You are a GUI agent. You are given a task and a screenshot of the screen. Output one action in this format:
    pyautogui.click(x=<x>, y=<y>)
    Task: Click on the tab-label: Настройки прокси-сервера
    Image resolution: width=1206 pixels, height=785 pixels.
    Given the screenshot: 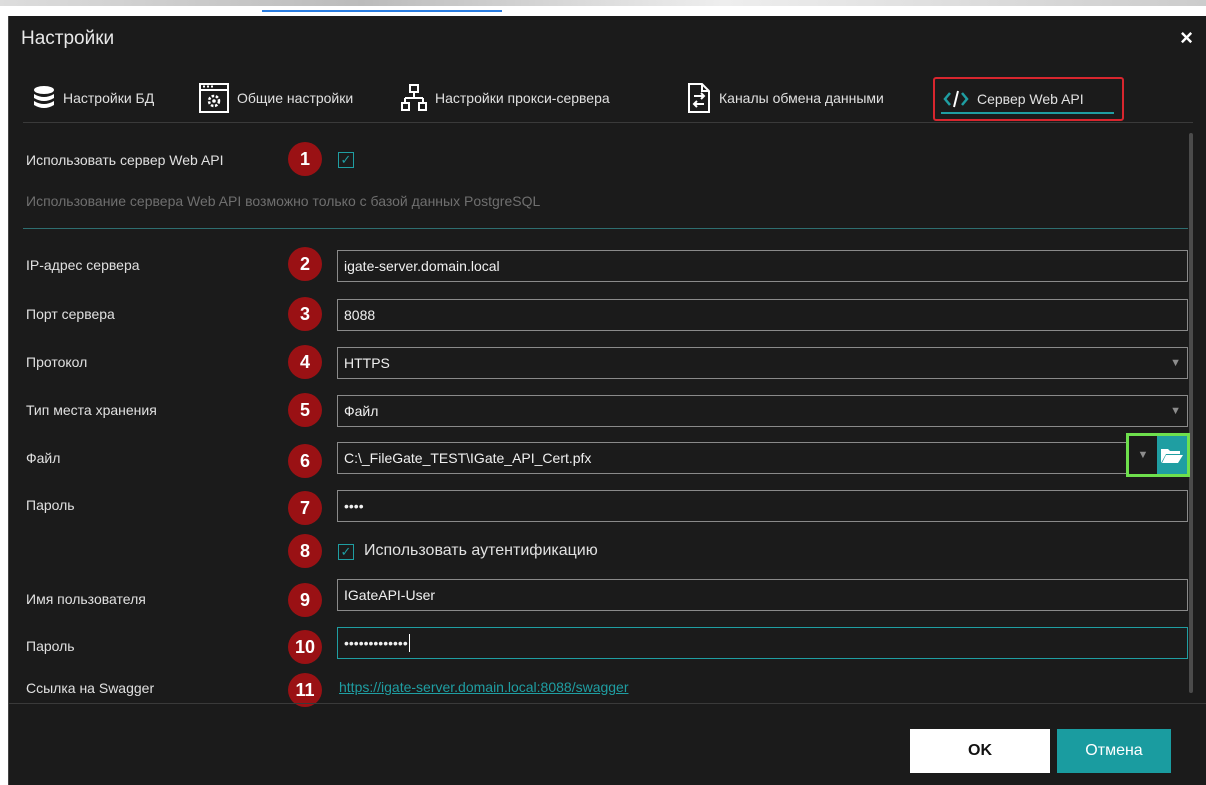 What is the action you would take?
    pyautogui.click(x=522, y=98)
    